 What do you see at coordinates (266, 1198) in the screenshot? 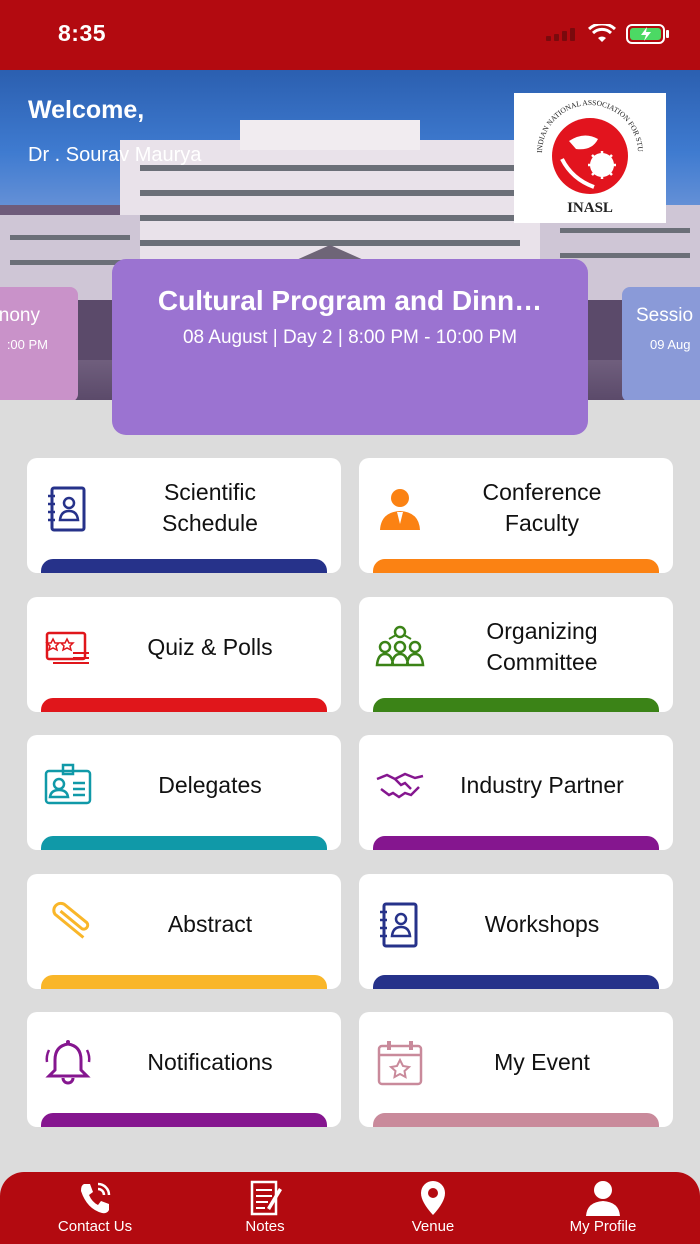
I see `notes-icon` at bounding box center [266, 1198].